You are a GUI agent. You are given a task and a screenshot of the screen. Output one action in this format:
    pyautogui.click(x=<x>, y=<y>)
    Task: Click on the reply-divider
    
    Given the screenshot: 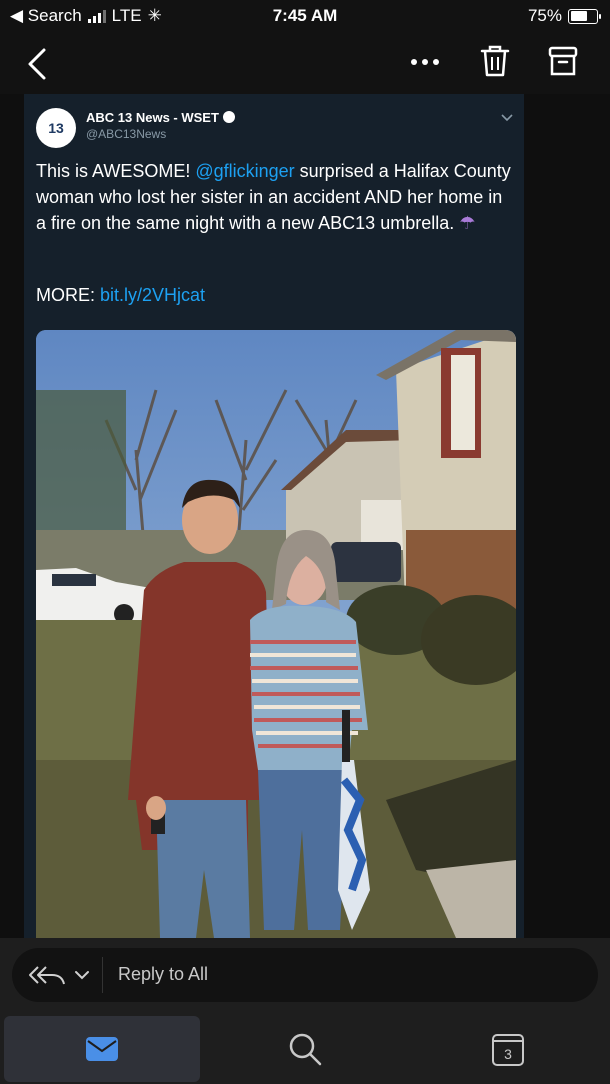 What is the action you would take?
    pyautogui.click(x=102, y=975)
    